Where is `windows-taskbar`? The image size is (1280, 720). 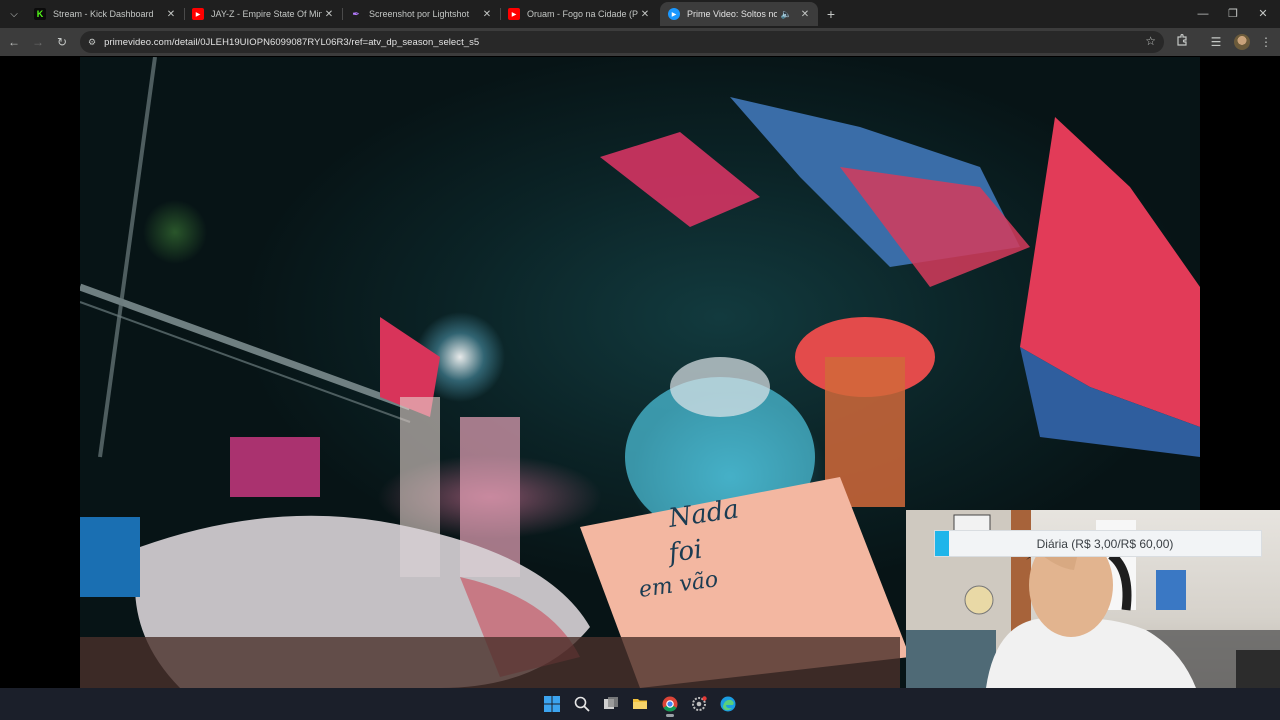 windows-taskbar is located at coordinates (640, 704).